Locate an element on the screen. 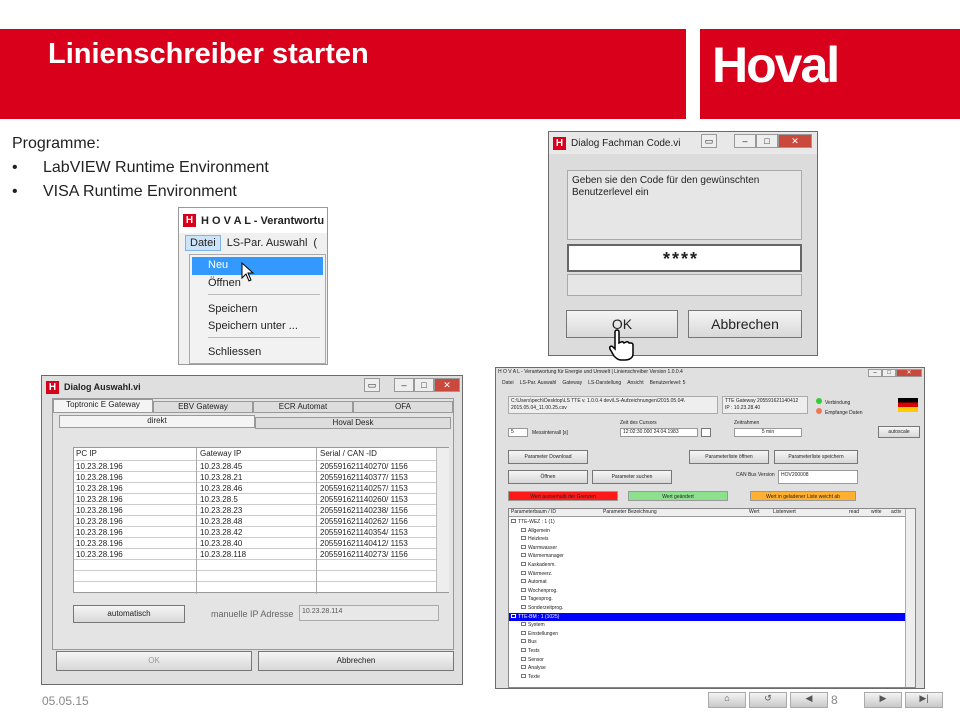 The width and height of the screenshot is (960, 720). dialog-title: Dialog Fachman Code.vi is located at coordinates (626, 143).